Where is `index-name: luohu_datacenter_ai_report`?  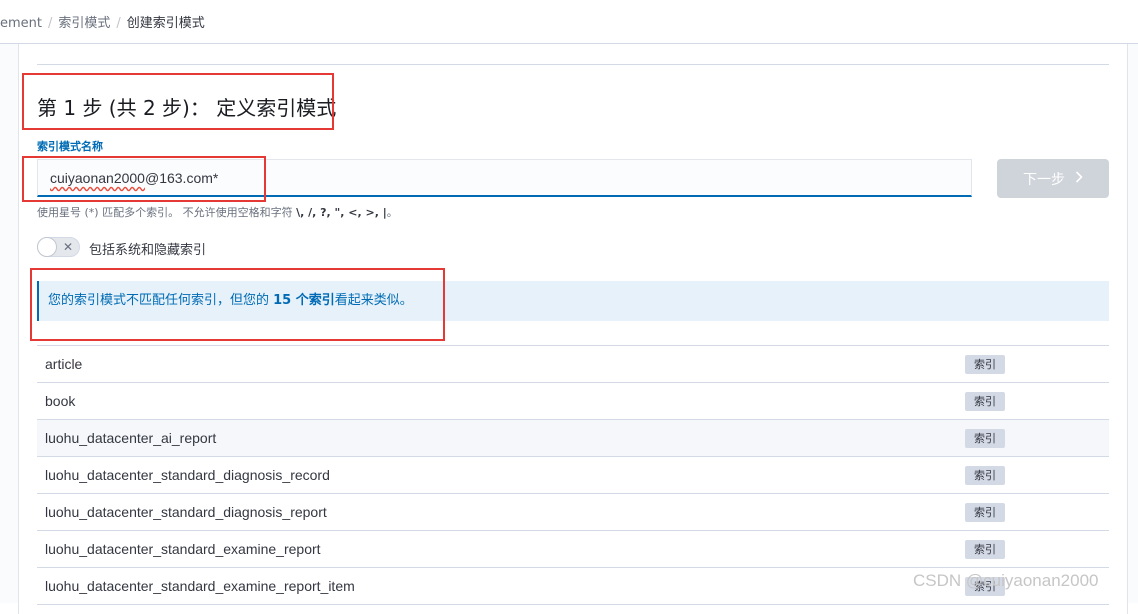 index-name: luohu_datacenter_ai_report is located at coordinates (131, 438).